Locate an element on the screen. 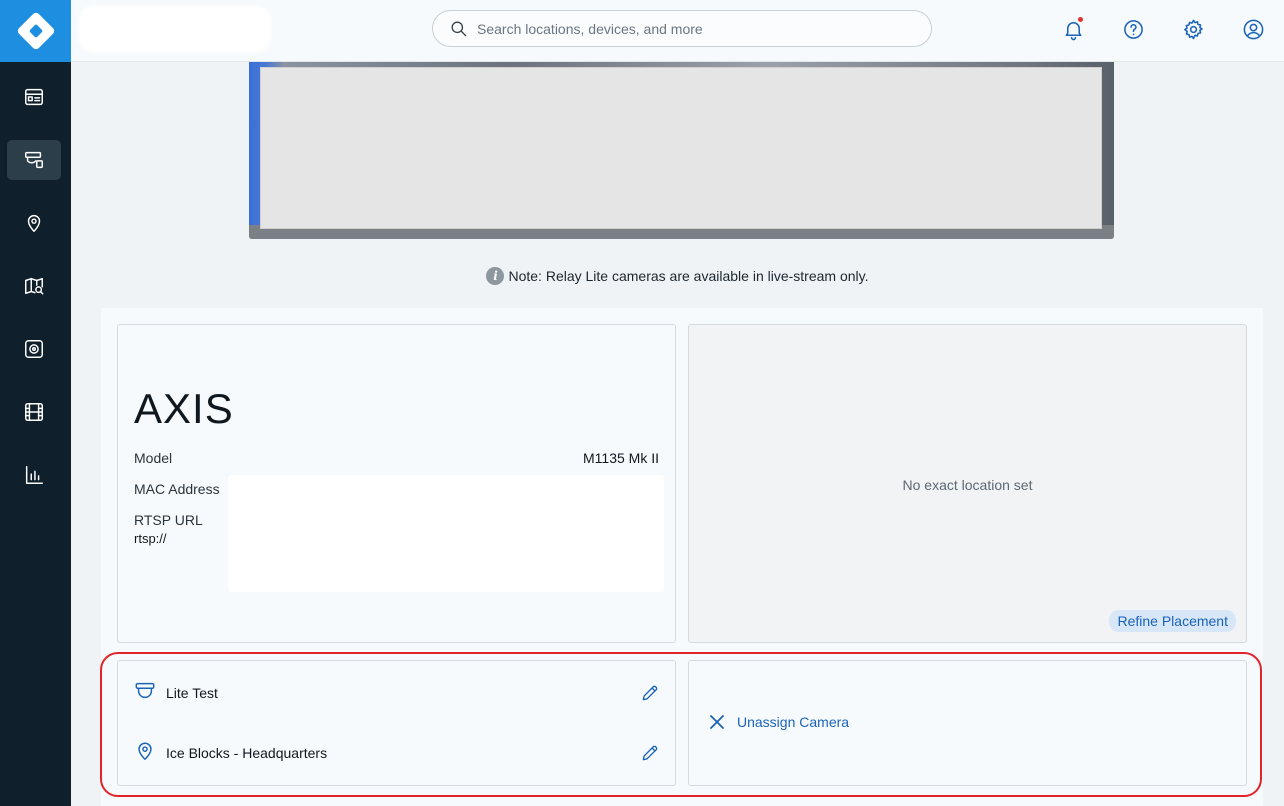 This screenshot has height=806, width=1284. sidebar-item-dashboard is located at coordinates (34, 97).